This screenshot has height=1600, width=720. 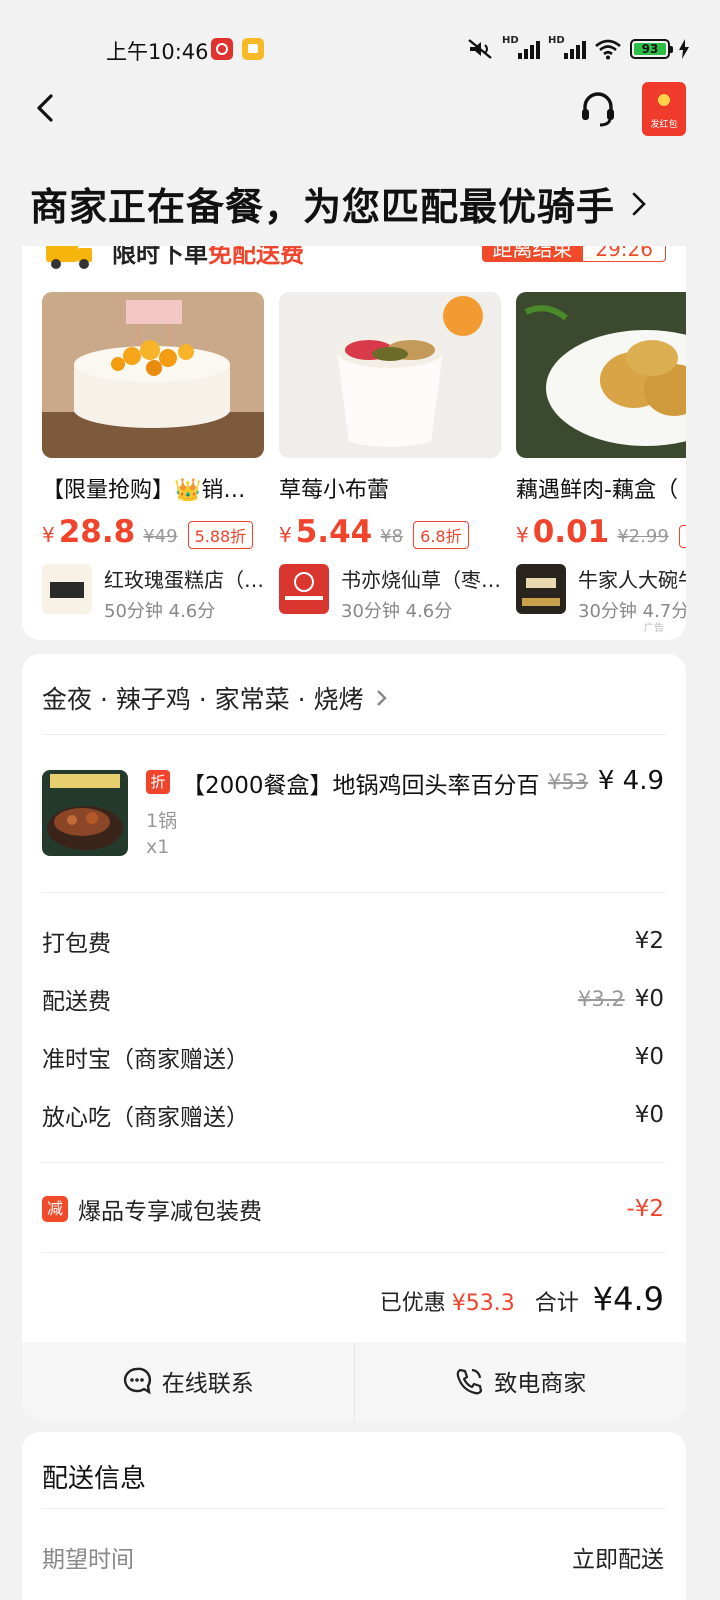 What do you see at coordinates (158, 847) in the screenshot?
I see `dish-quantity: x1` at bounding box center [158, 847].